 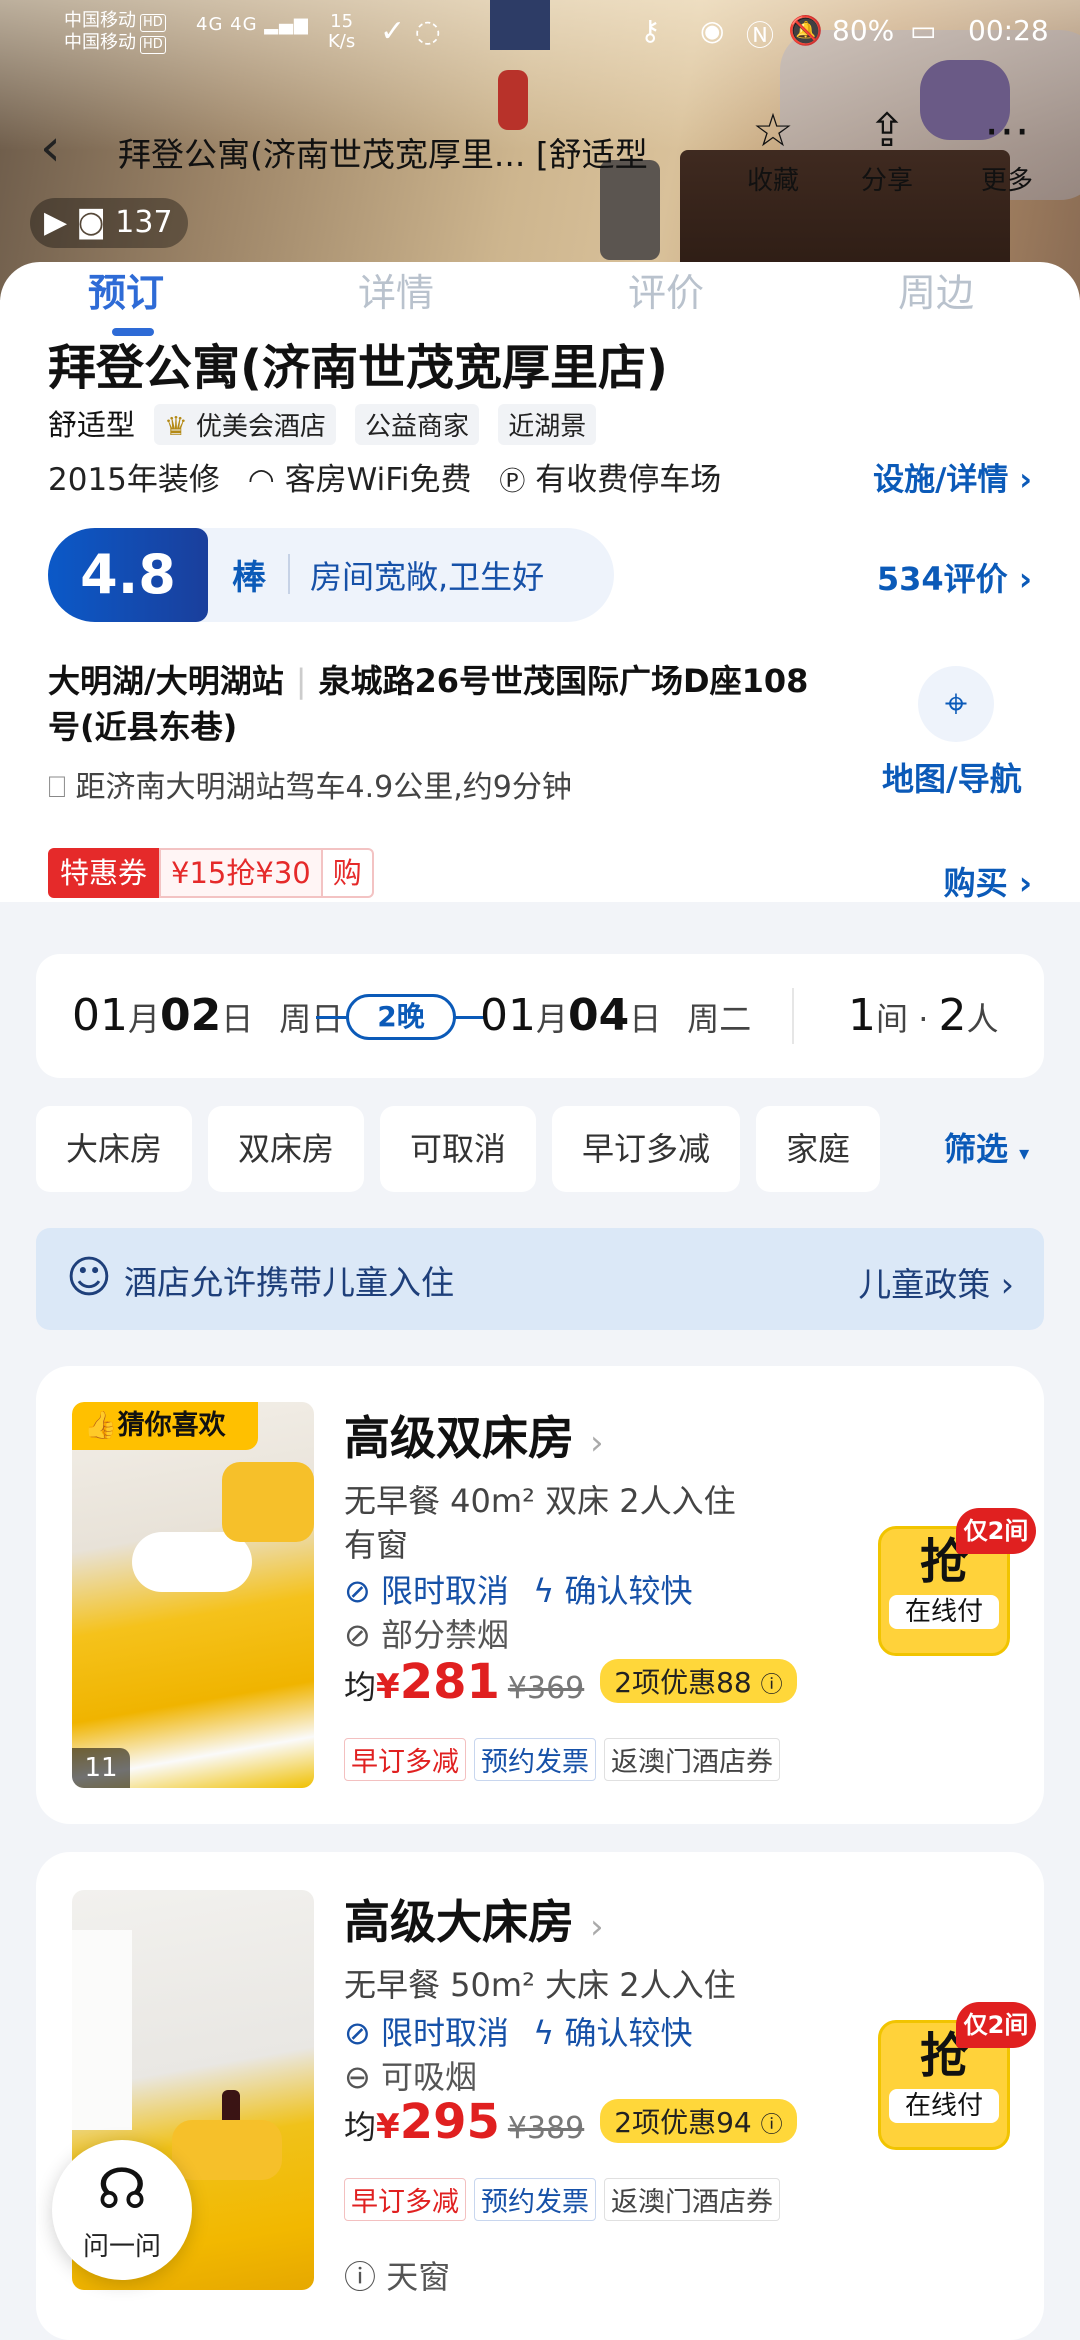 I want to click on room-name-label: 高级大床房, so click(x=459, y=1922).